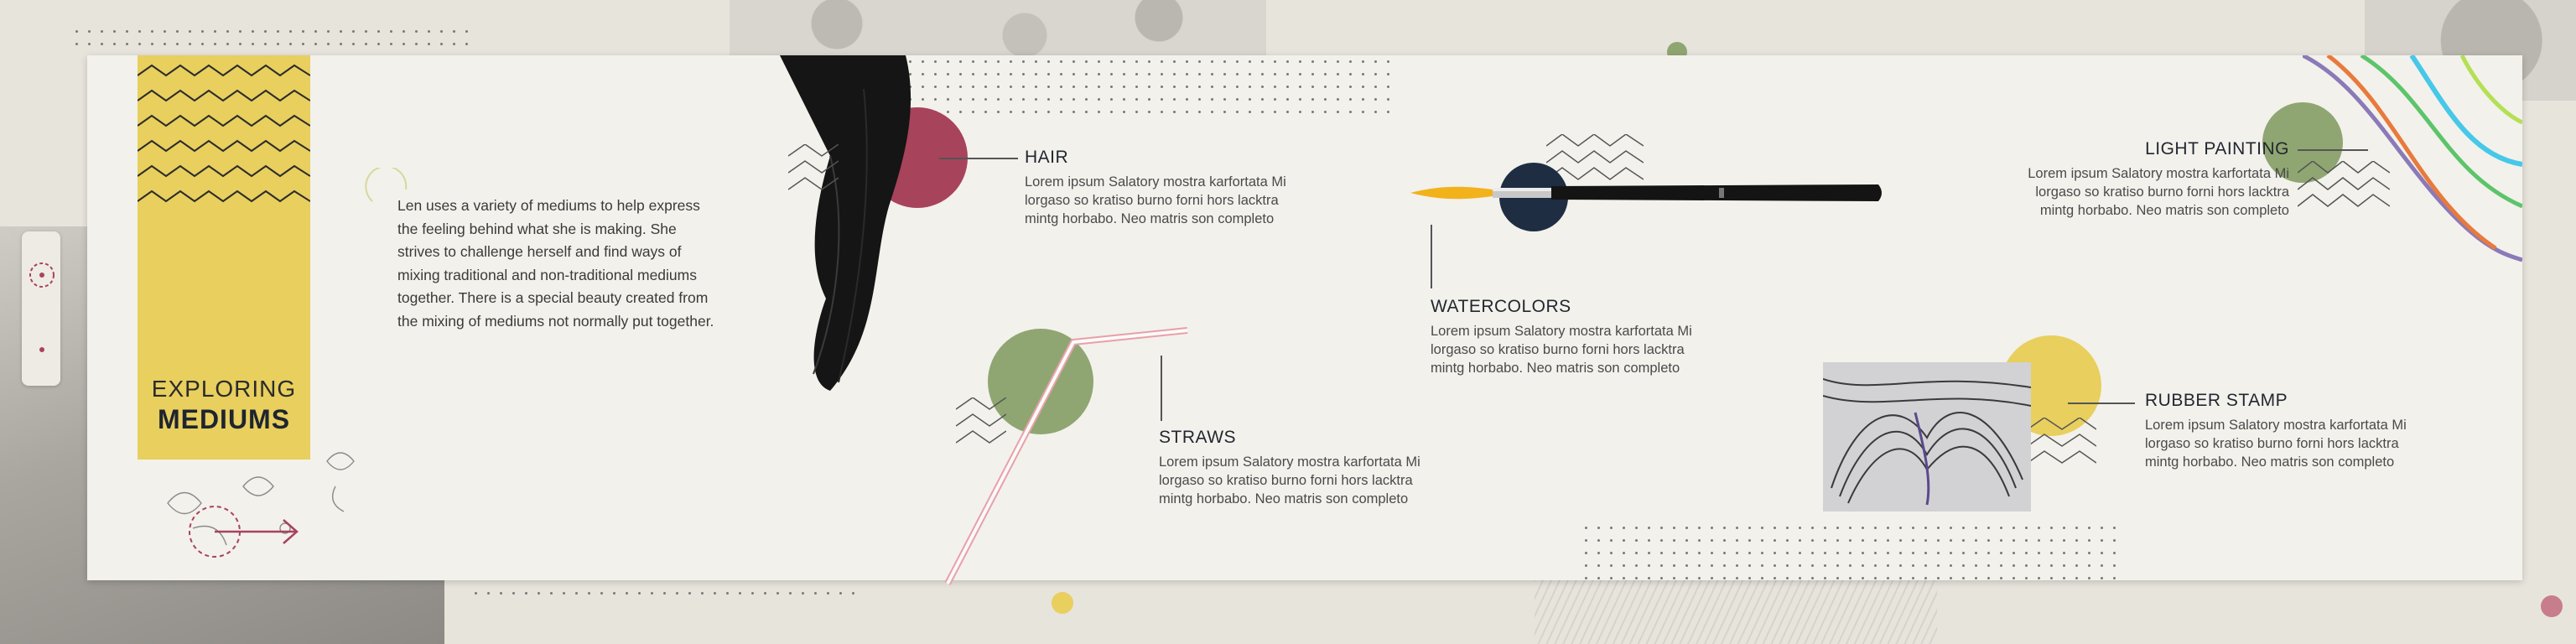 The image size is (2576, 644). Describe the element at coordinates (1062, 603) in the screenshot. I see `accent-dot-yellow` at that location.